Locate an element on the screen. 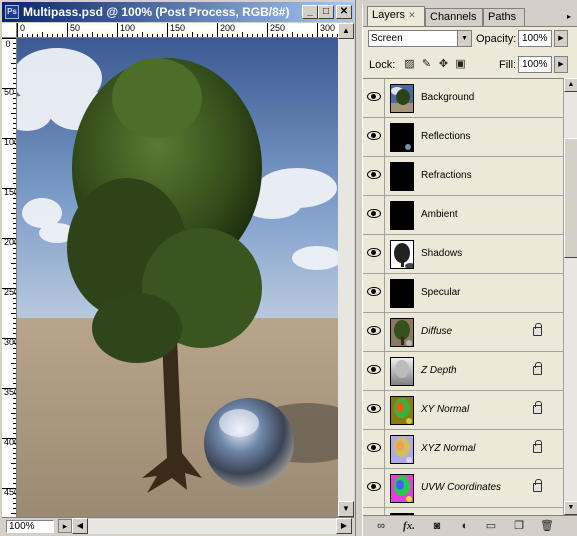 The width and height of the screenshot is (577, 536). tab-channels: Channels is located at coordinates (454, 17).